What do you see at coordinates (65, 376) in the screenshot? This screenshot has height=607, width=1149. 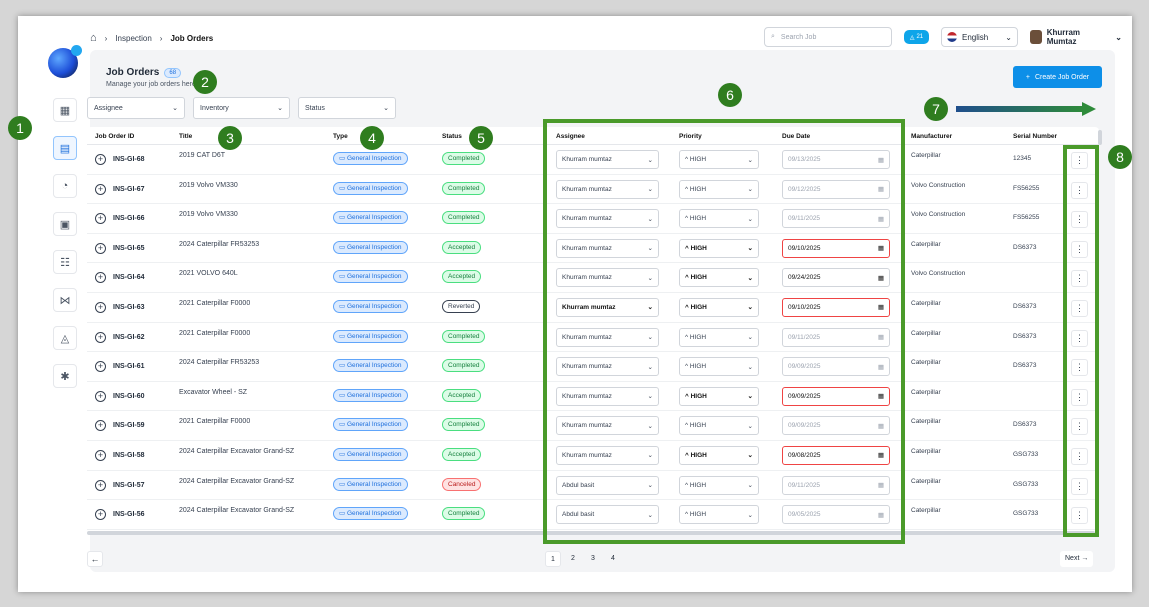 I see `settings-icon: ✱` at bounding box center [65, 376].